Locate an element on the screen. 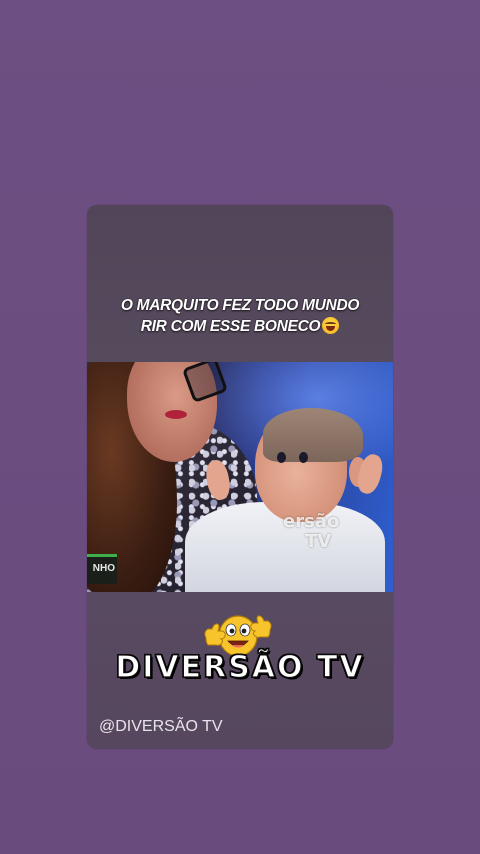 The height and width of the screenshot is (854, 480). brand-area: DIVERSÃO TV @DIVERSÃO TV is located at coordinates (240, 670).